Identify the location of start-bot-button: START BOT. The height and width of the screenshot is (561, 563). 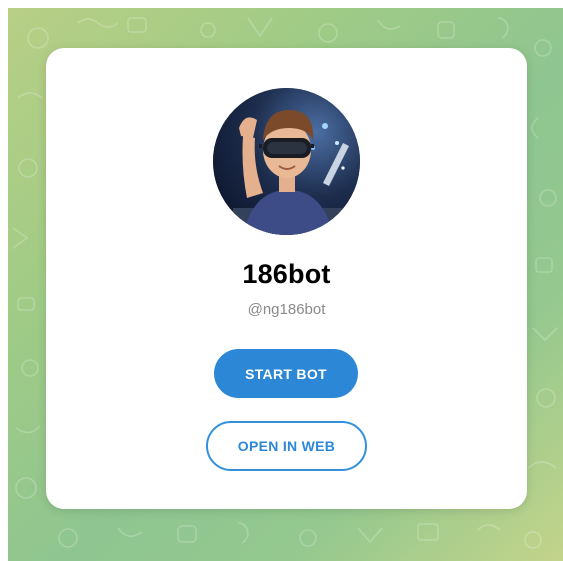
(286, 373).